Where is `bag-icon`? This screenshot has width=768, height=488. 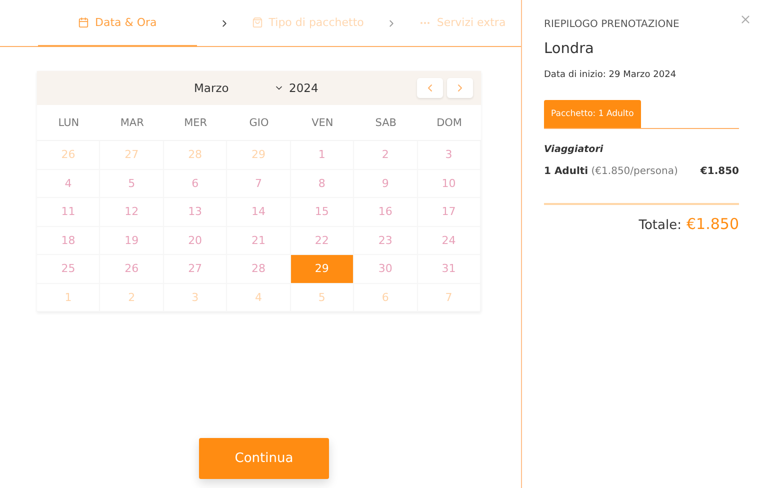
bag-icon is located at coordinates (257, 22).